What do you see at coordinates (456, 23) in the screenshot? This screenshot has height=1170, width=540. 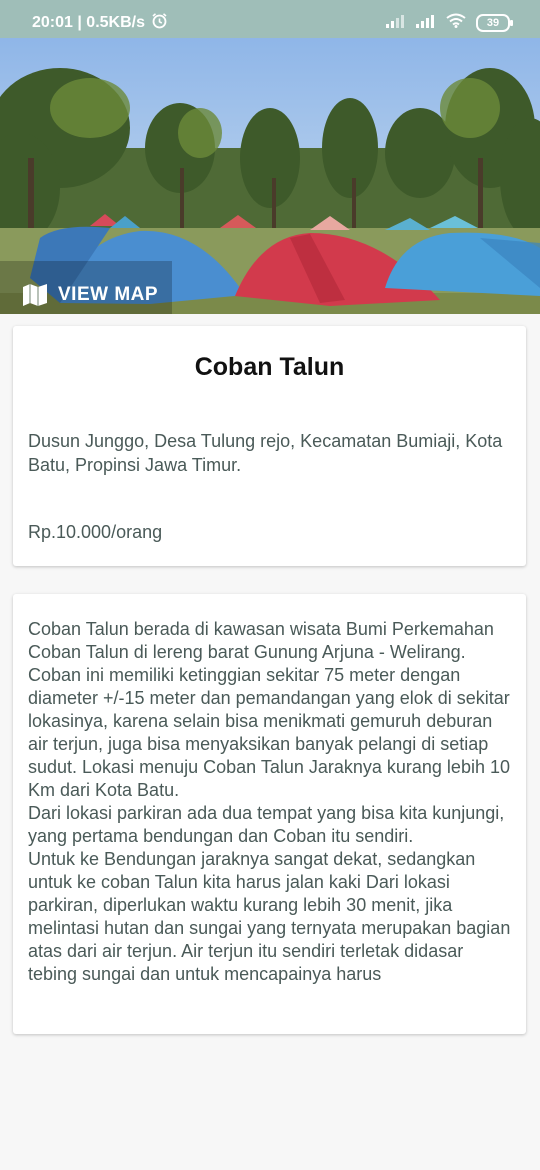 I see `wifi-icon` at bounding box center [456, 23].